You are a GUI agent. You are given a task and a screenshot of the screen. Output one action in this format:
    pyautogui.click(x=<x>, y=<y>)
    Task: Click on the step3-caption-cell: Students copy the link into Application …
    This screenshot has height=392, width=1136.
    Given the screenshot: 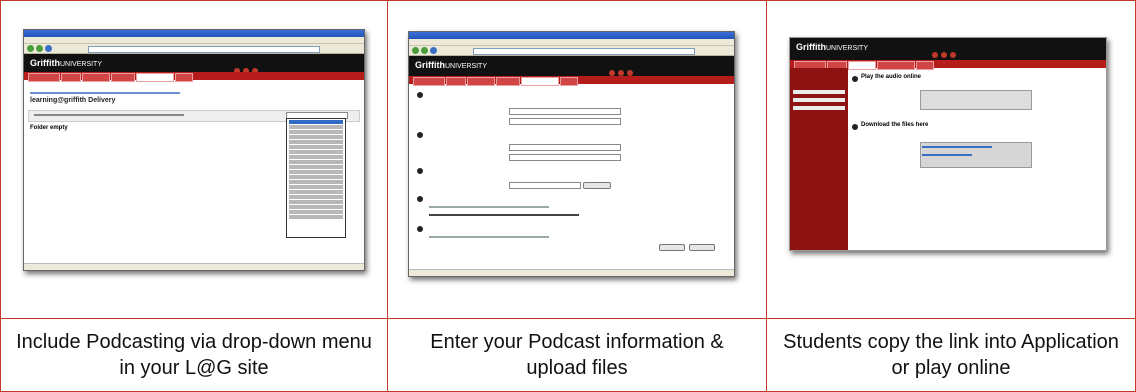 What is the action you would take?
    pyautogui.click(x=951, y=355)
    